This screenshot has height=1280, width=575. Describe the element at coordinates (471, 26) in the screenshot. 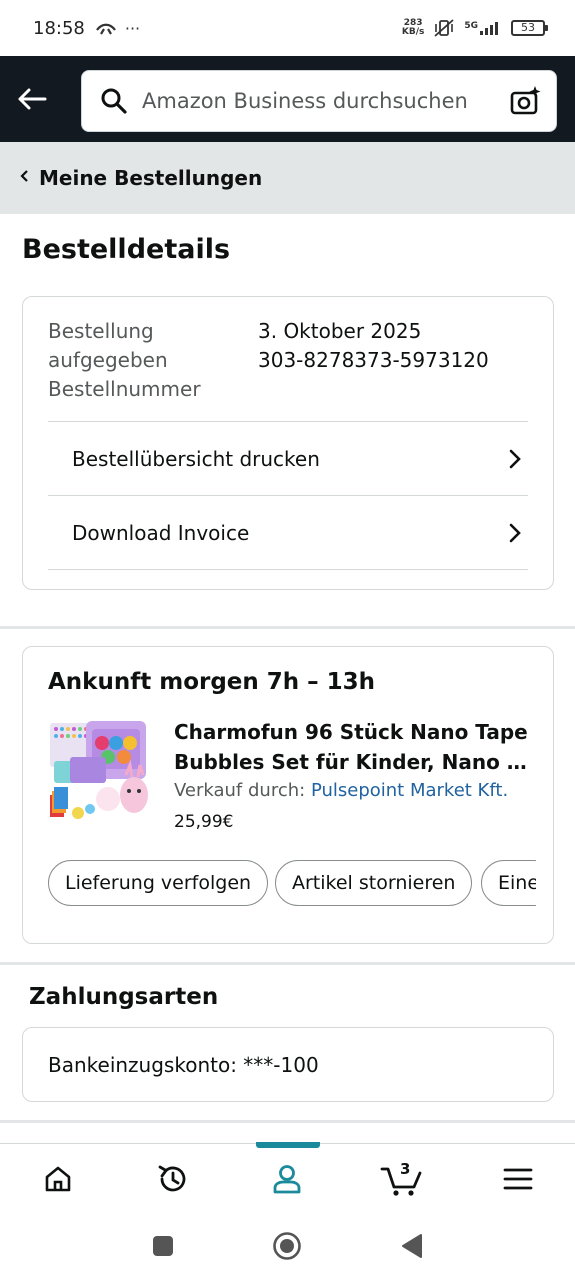

I see `network-type: 5G` at that location.